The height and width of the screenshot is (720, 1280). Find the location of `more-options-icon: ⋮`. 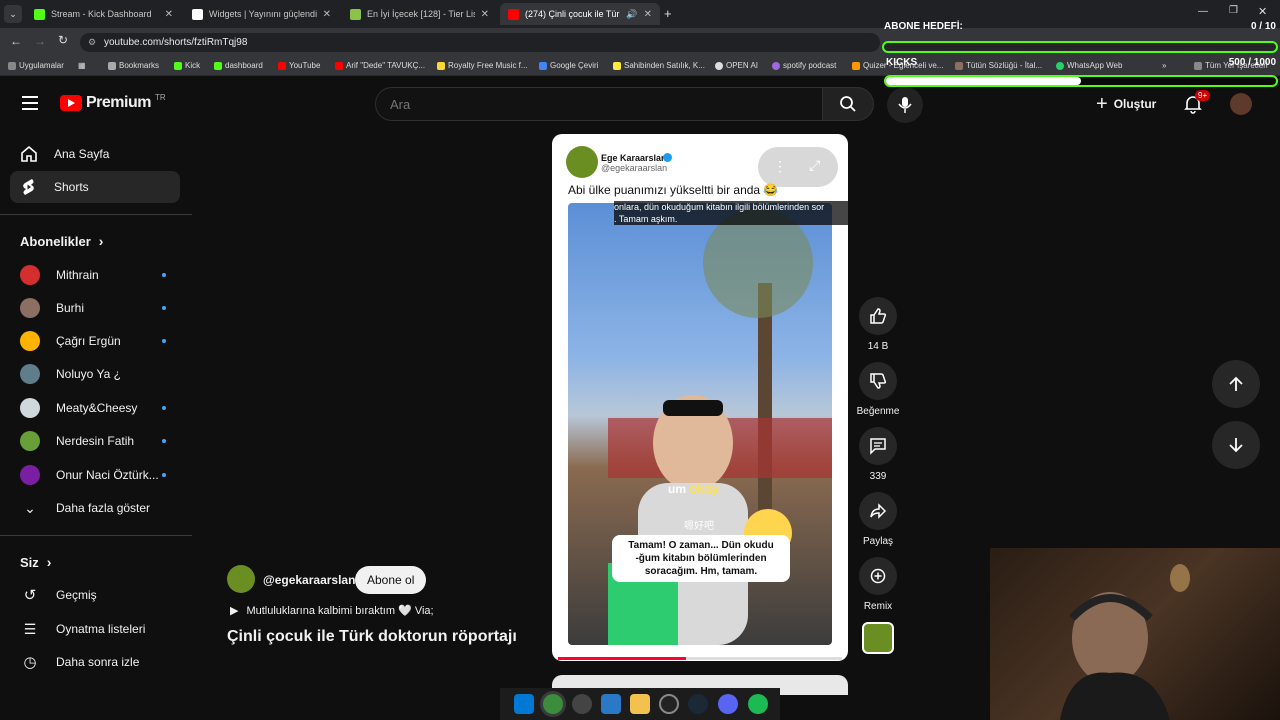

more-options-icon: ⋮ is located at coordinates (780, 166).